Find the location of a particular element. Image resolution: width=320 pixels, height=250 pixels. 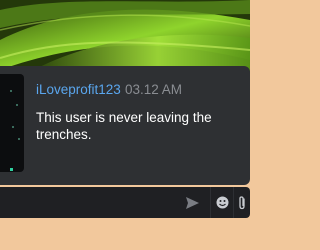

emoji-icon is located at coordinates (222, 202).